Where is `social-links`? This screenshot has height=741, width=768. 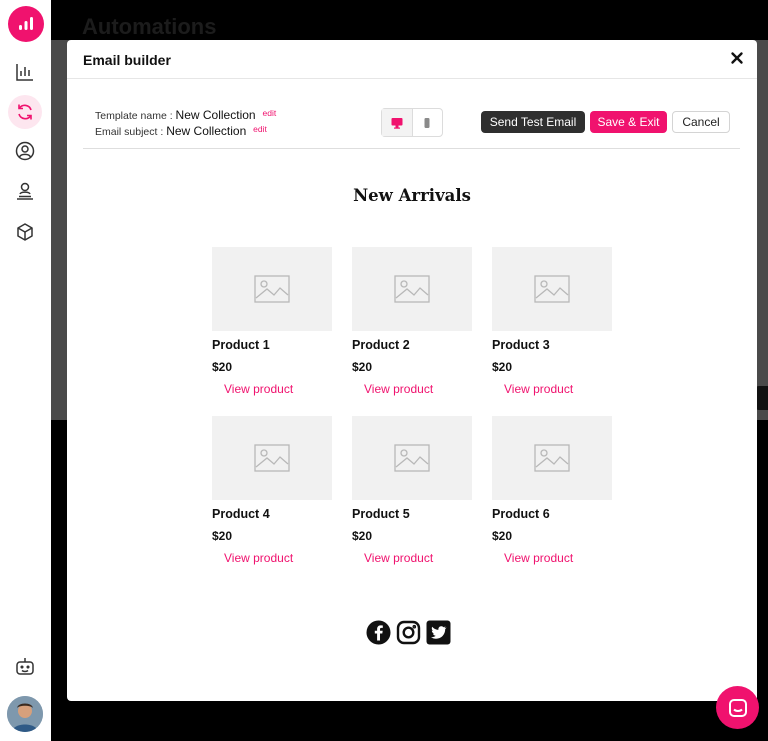
social-links is located at coordinates (408, 632).